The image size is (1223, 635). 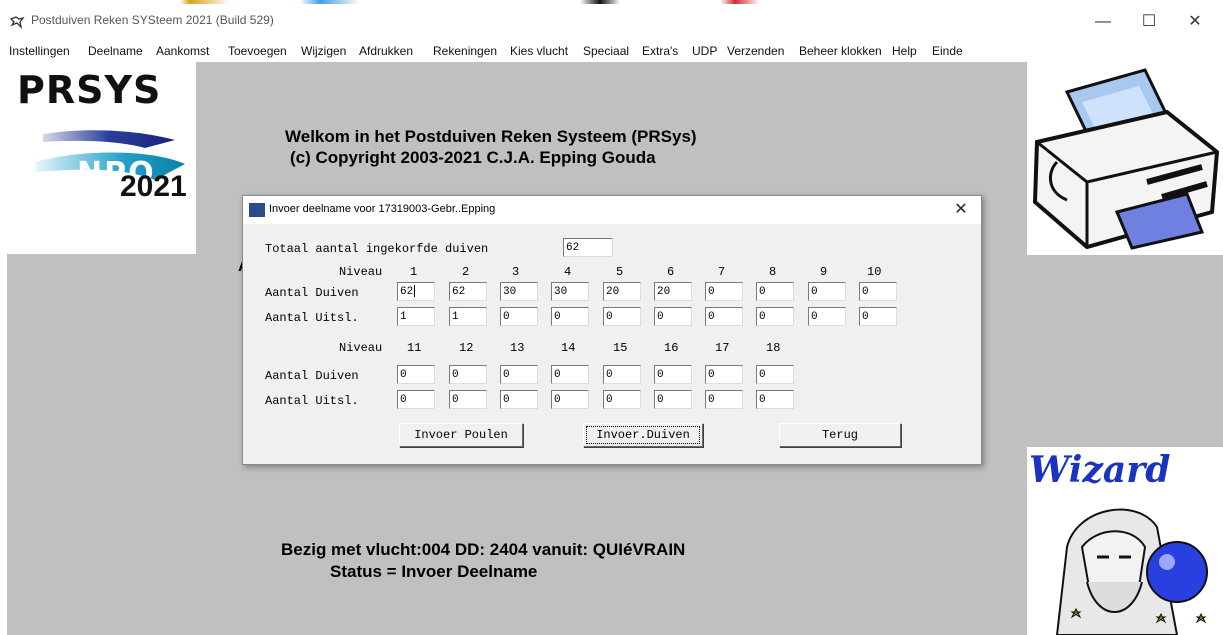 What do you see at coordinates (660, 51) in the screenshot?
I see `menu-extras: Extra's` at bounding box center [660, 51].